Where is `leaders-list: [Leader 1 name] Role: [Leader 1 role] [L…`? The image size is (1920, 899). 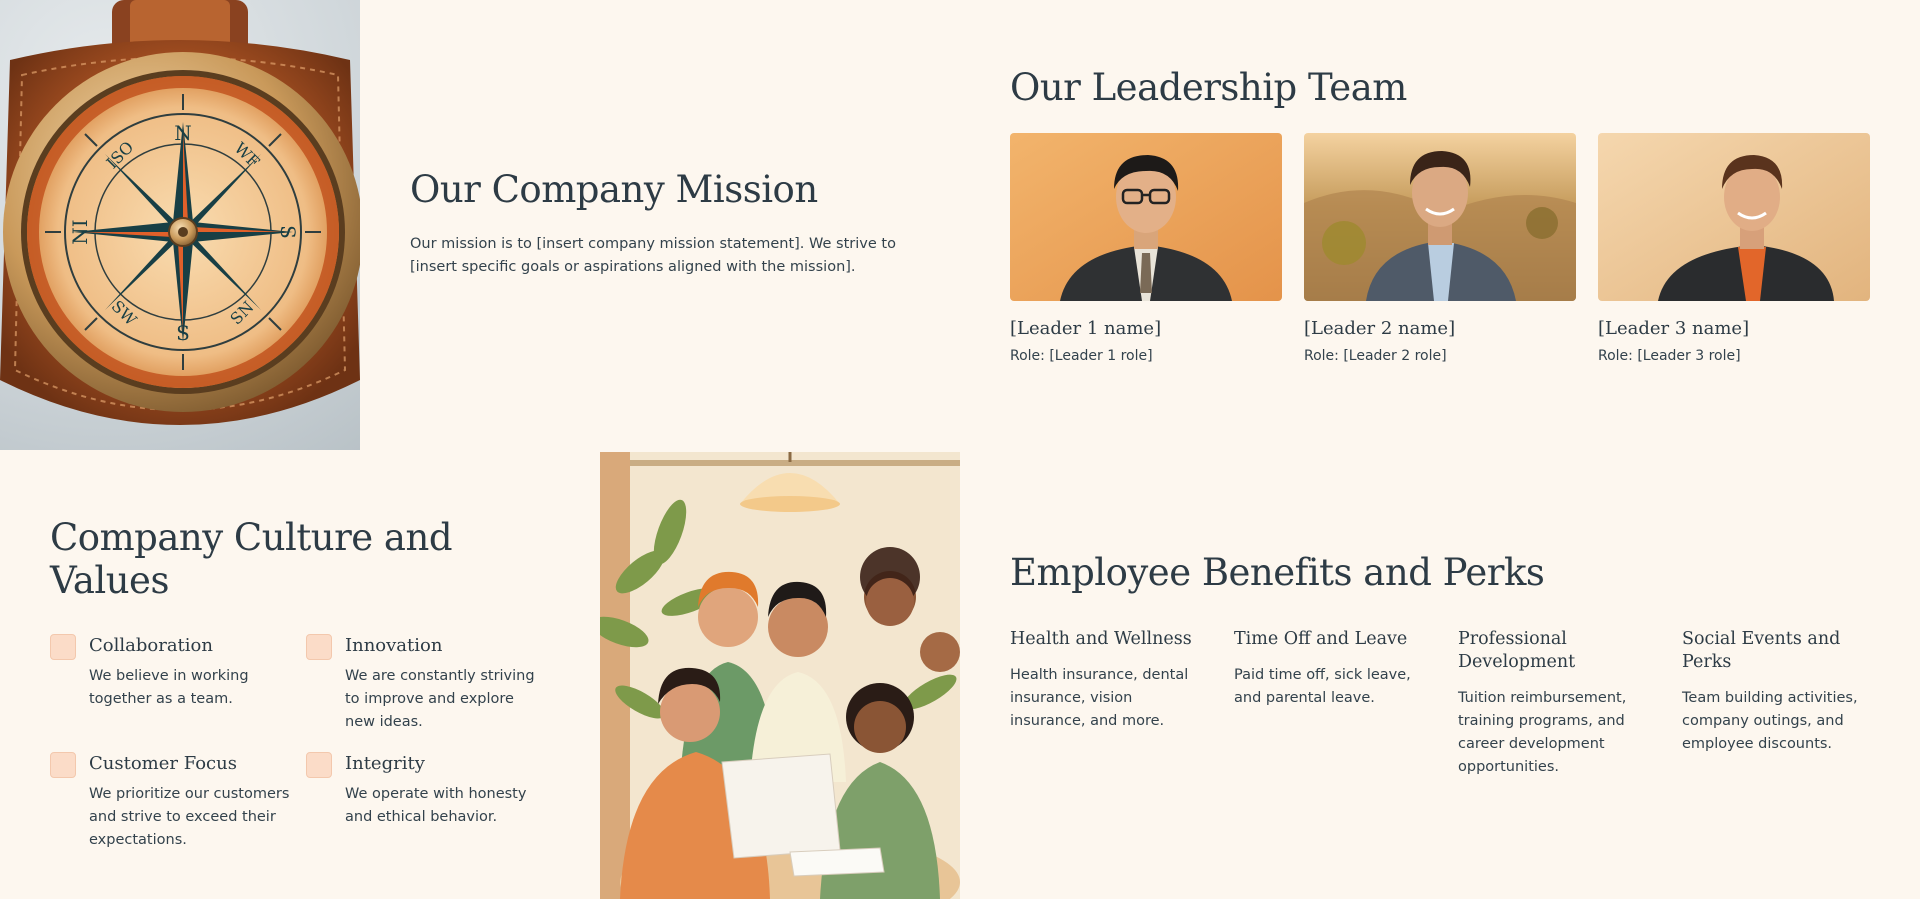 leaders-list: [Leader 1 name] Role: [Leader 1 role] [L… is located at coordinates (1445, 248).